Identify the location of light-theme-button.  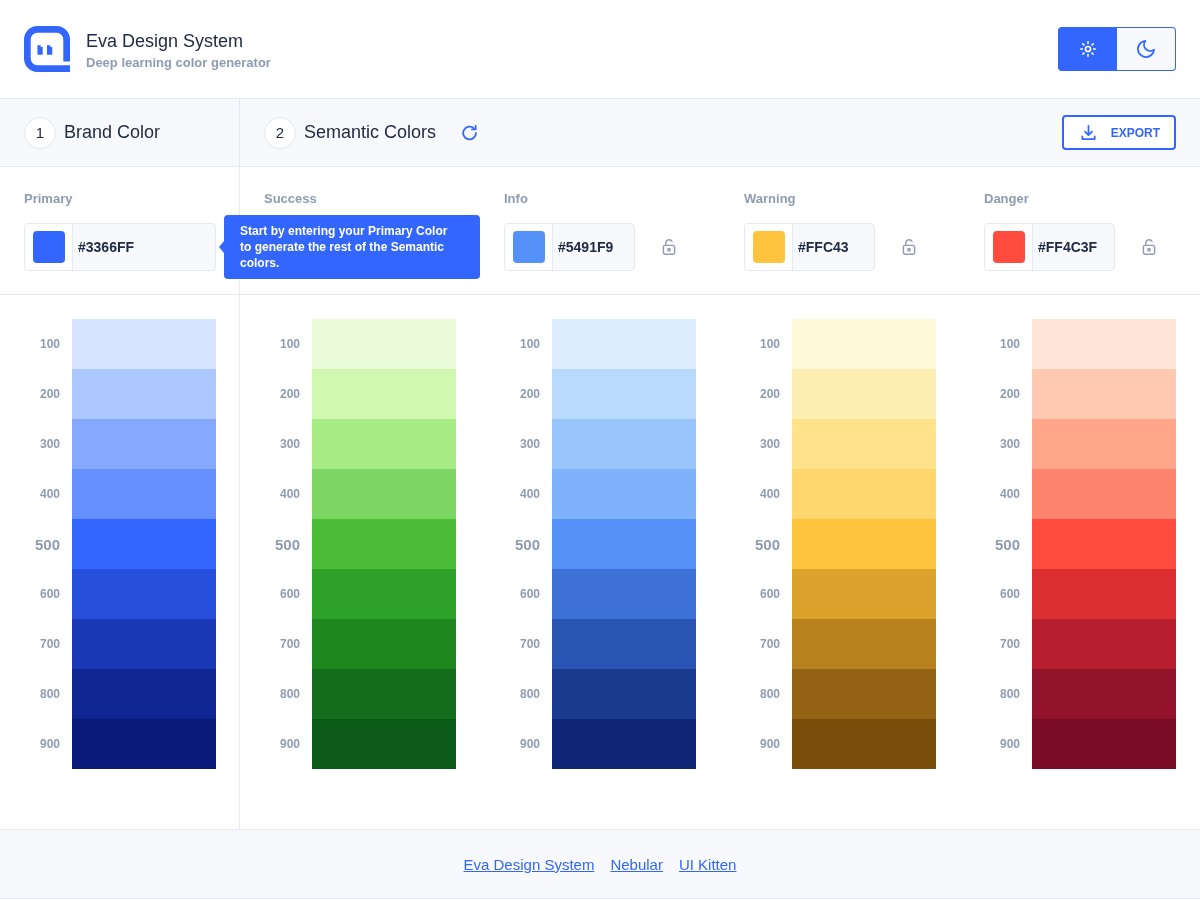
(1087, 49).